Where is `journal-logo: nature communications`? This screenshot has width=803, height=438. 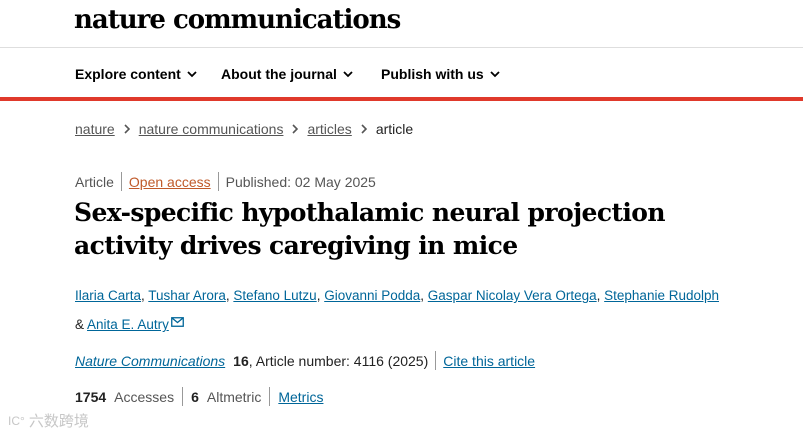 journal-logo: nature communications is located at coordinates (237, 20).